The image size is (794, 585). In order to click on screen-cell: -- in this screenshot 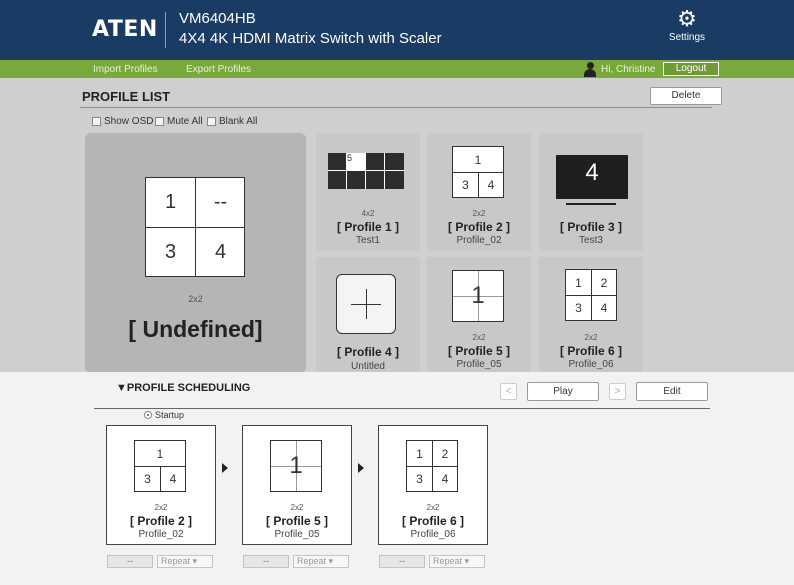, I will do `click(220, 202)`.